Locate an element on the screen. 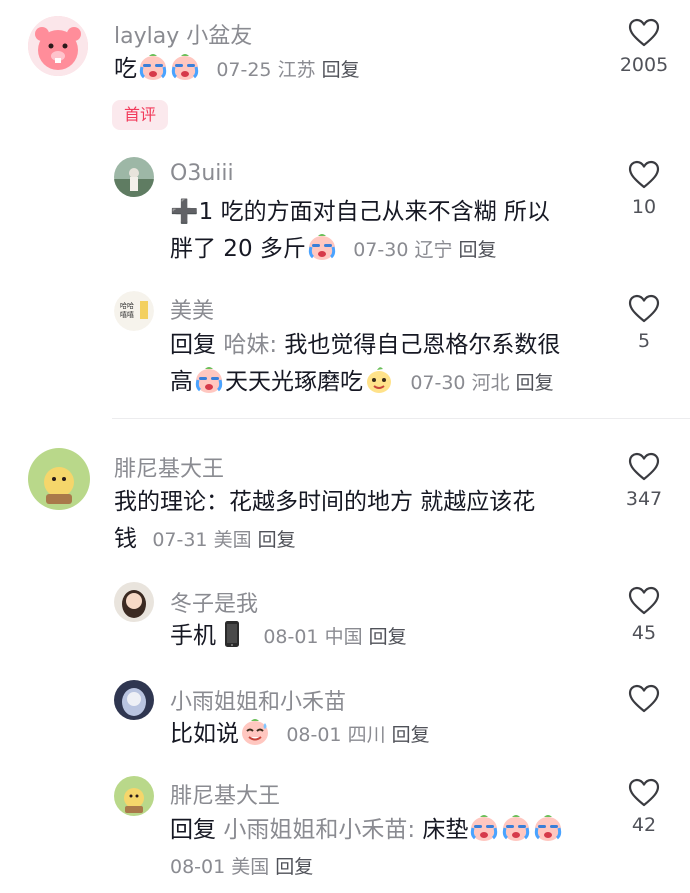 This screenshot has width=690, height=893. like-button is located at coordinates (644, 699).